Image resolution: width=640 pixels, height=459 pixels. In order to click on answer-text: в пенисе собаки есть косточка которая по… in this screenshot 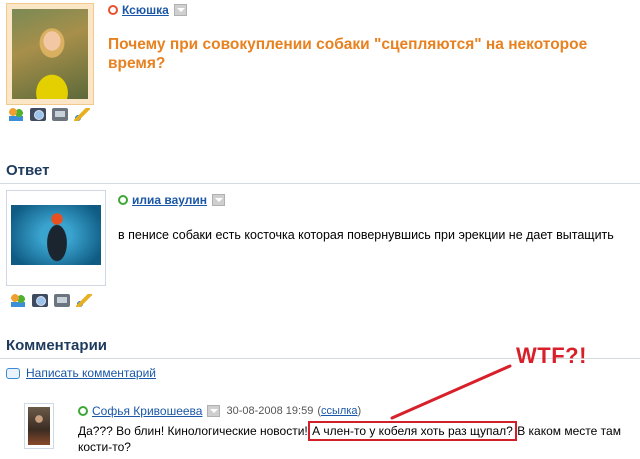, I will do `click(366, 235)`.